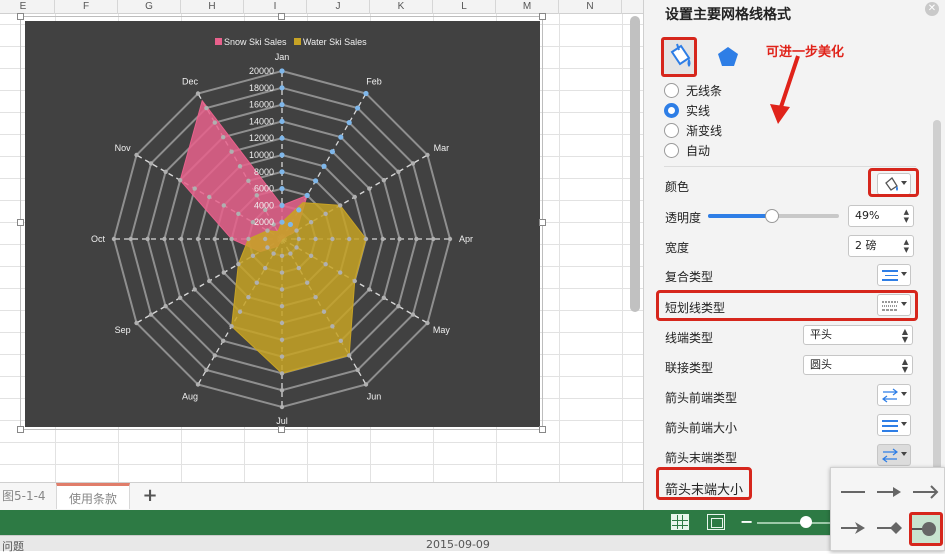  I want to click on arrow-begin-size-button, so click(894, 425).